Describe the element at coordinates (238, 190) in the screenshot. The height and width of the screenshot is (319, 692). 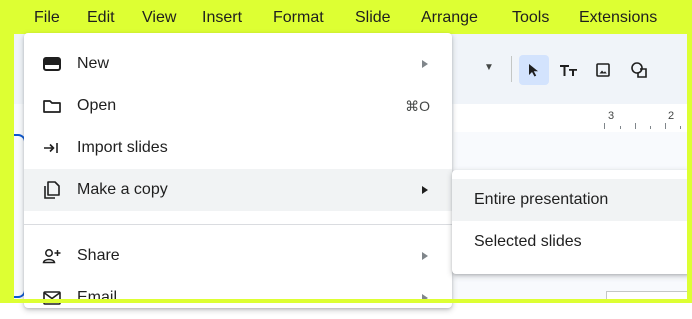
I see `menu-item-make-a-copy: Make a copy` at that location.